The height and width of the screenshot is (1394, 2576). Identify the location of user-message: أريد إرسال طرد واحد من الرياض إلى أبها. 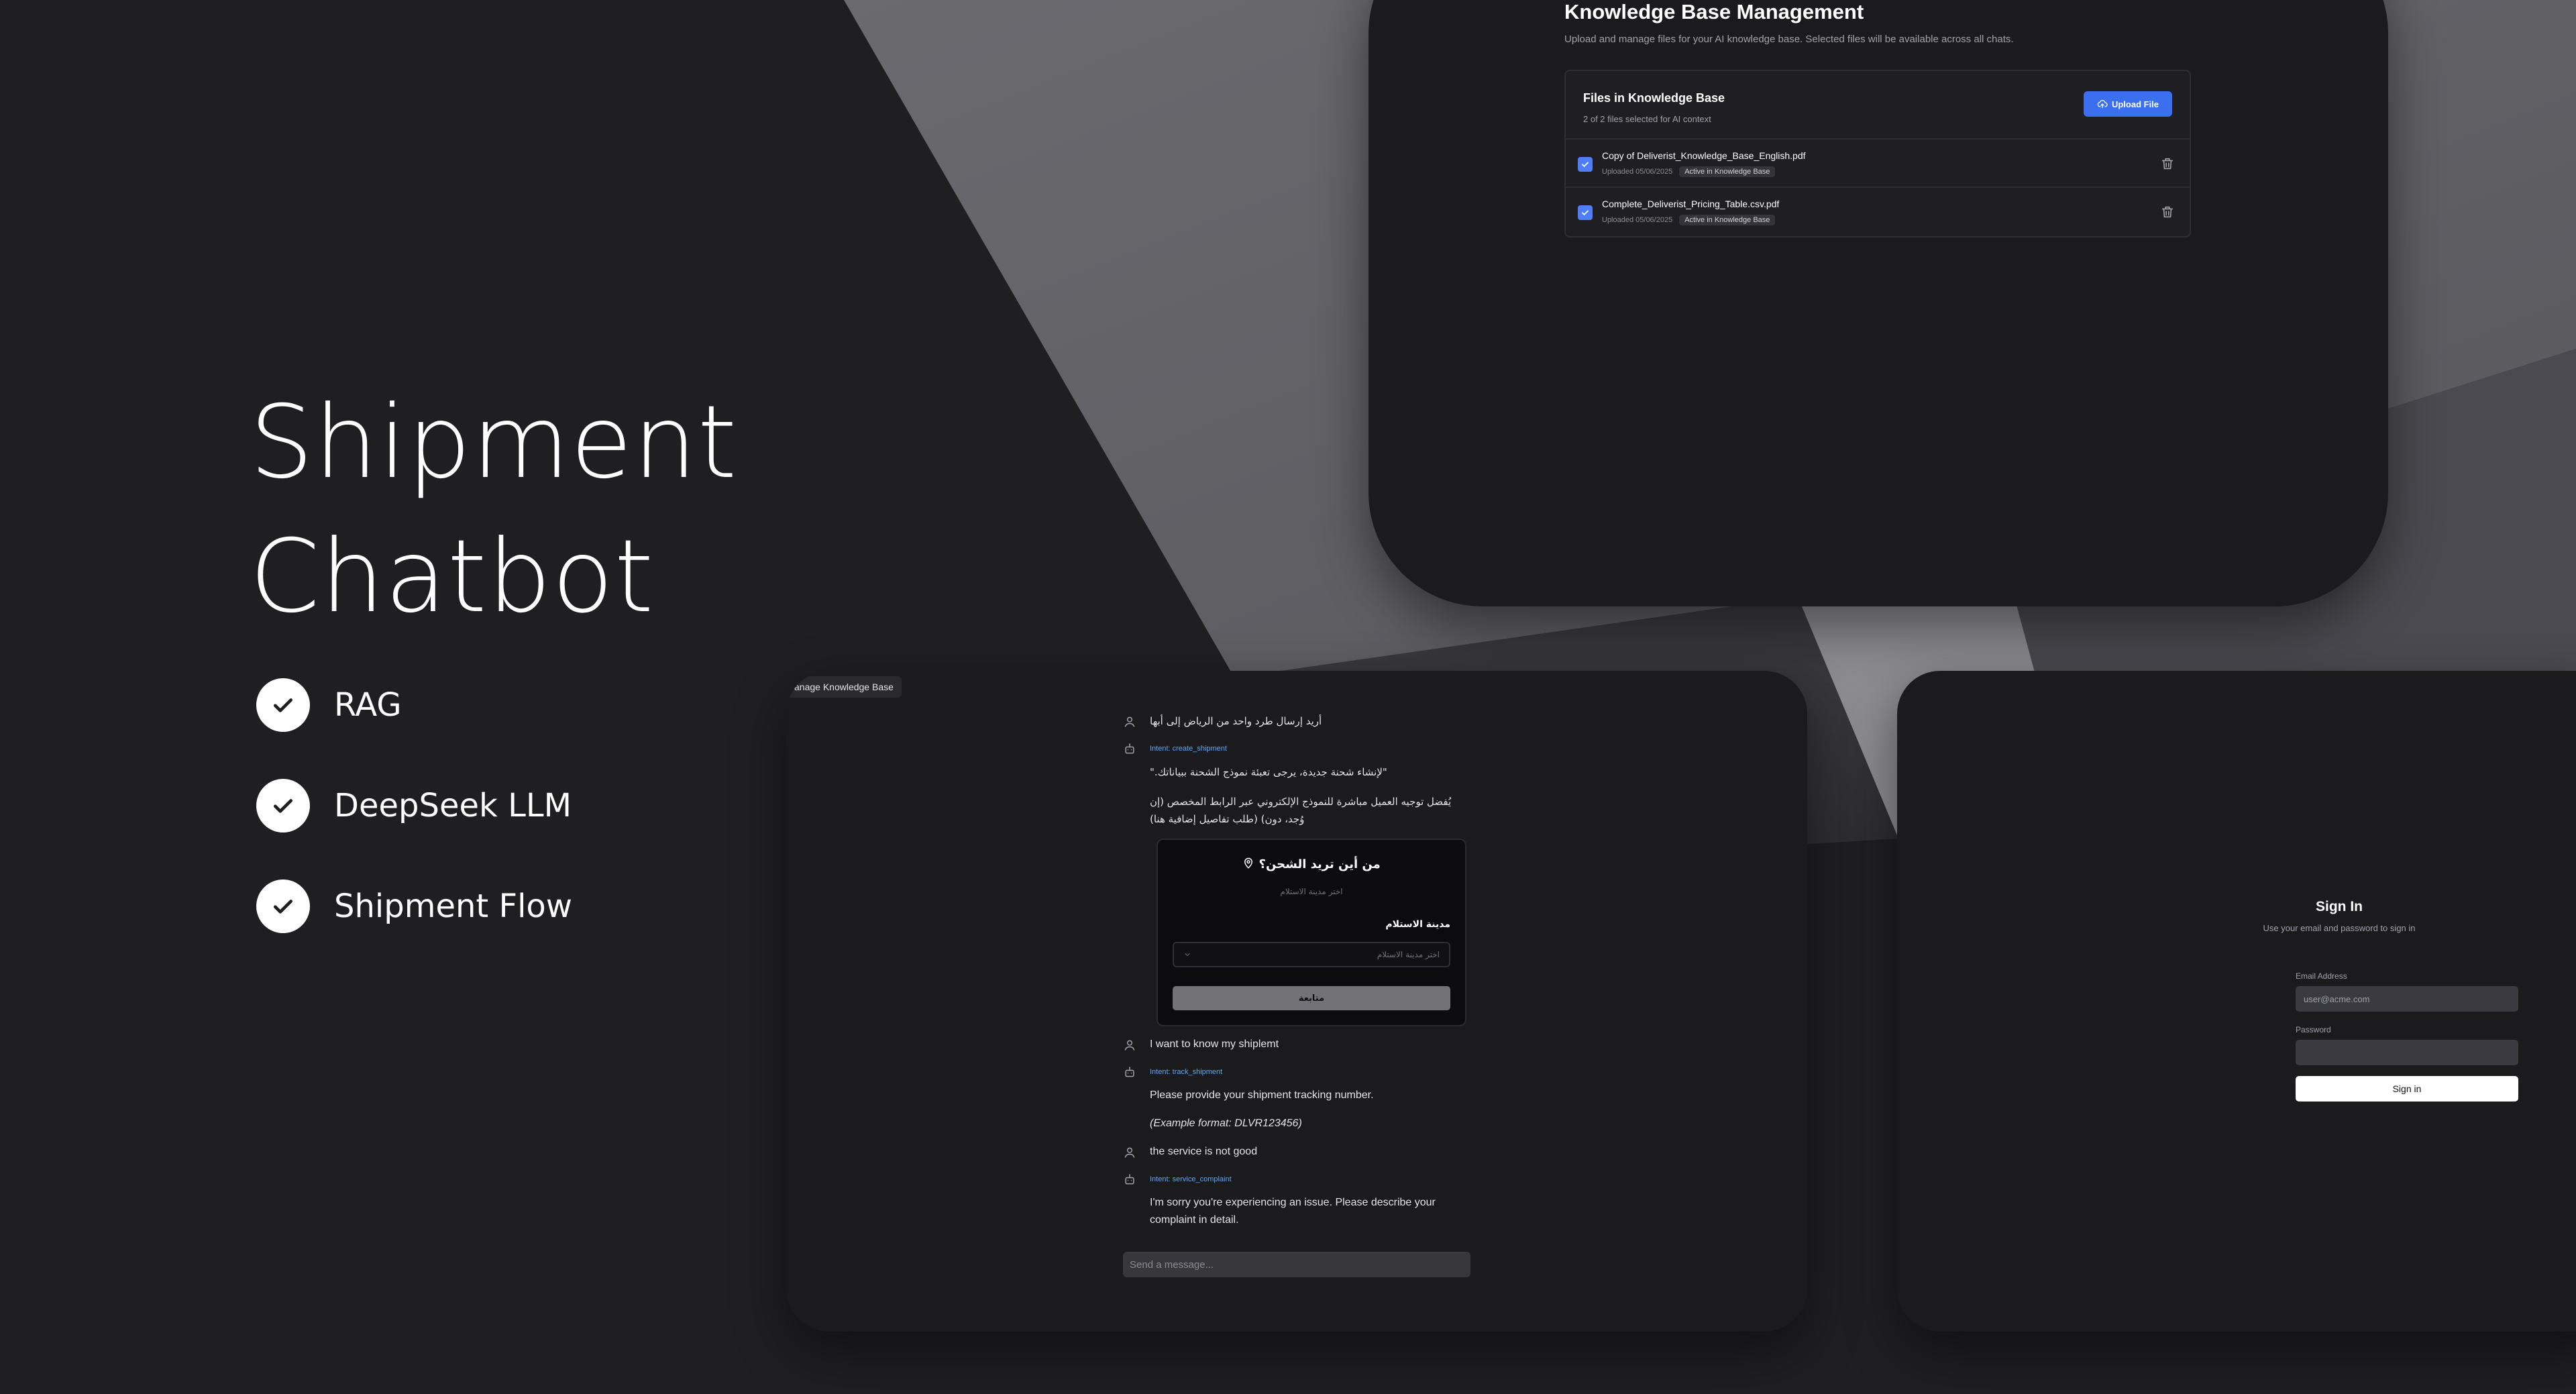
(1236, 721).